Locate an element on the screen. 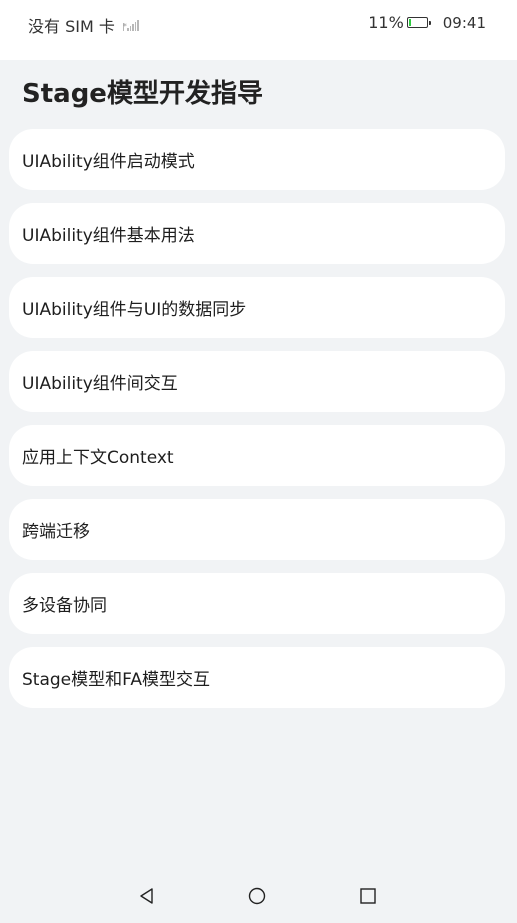  status-bar: 没有 SIM 卡 * 11% 09:41 is located at coordinates (258, 30).